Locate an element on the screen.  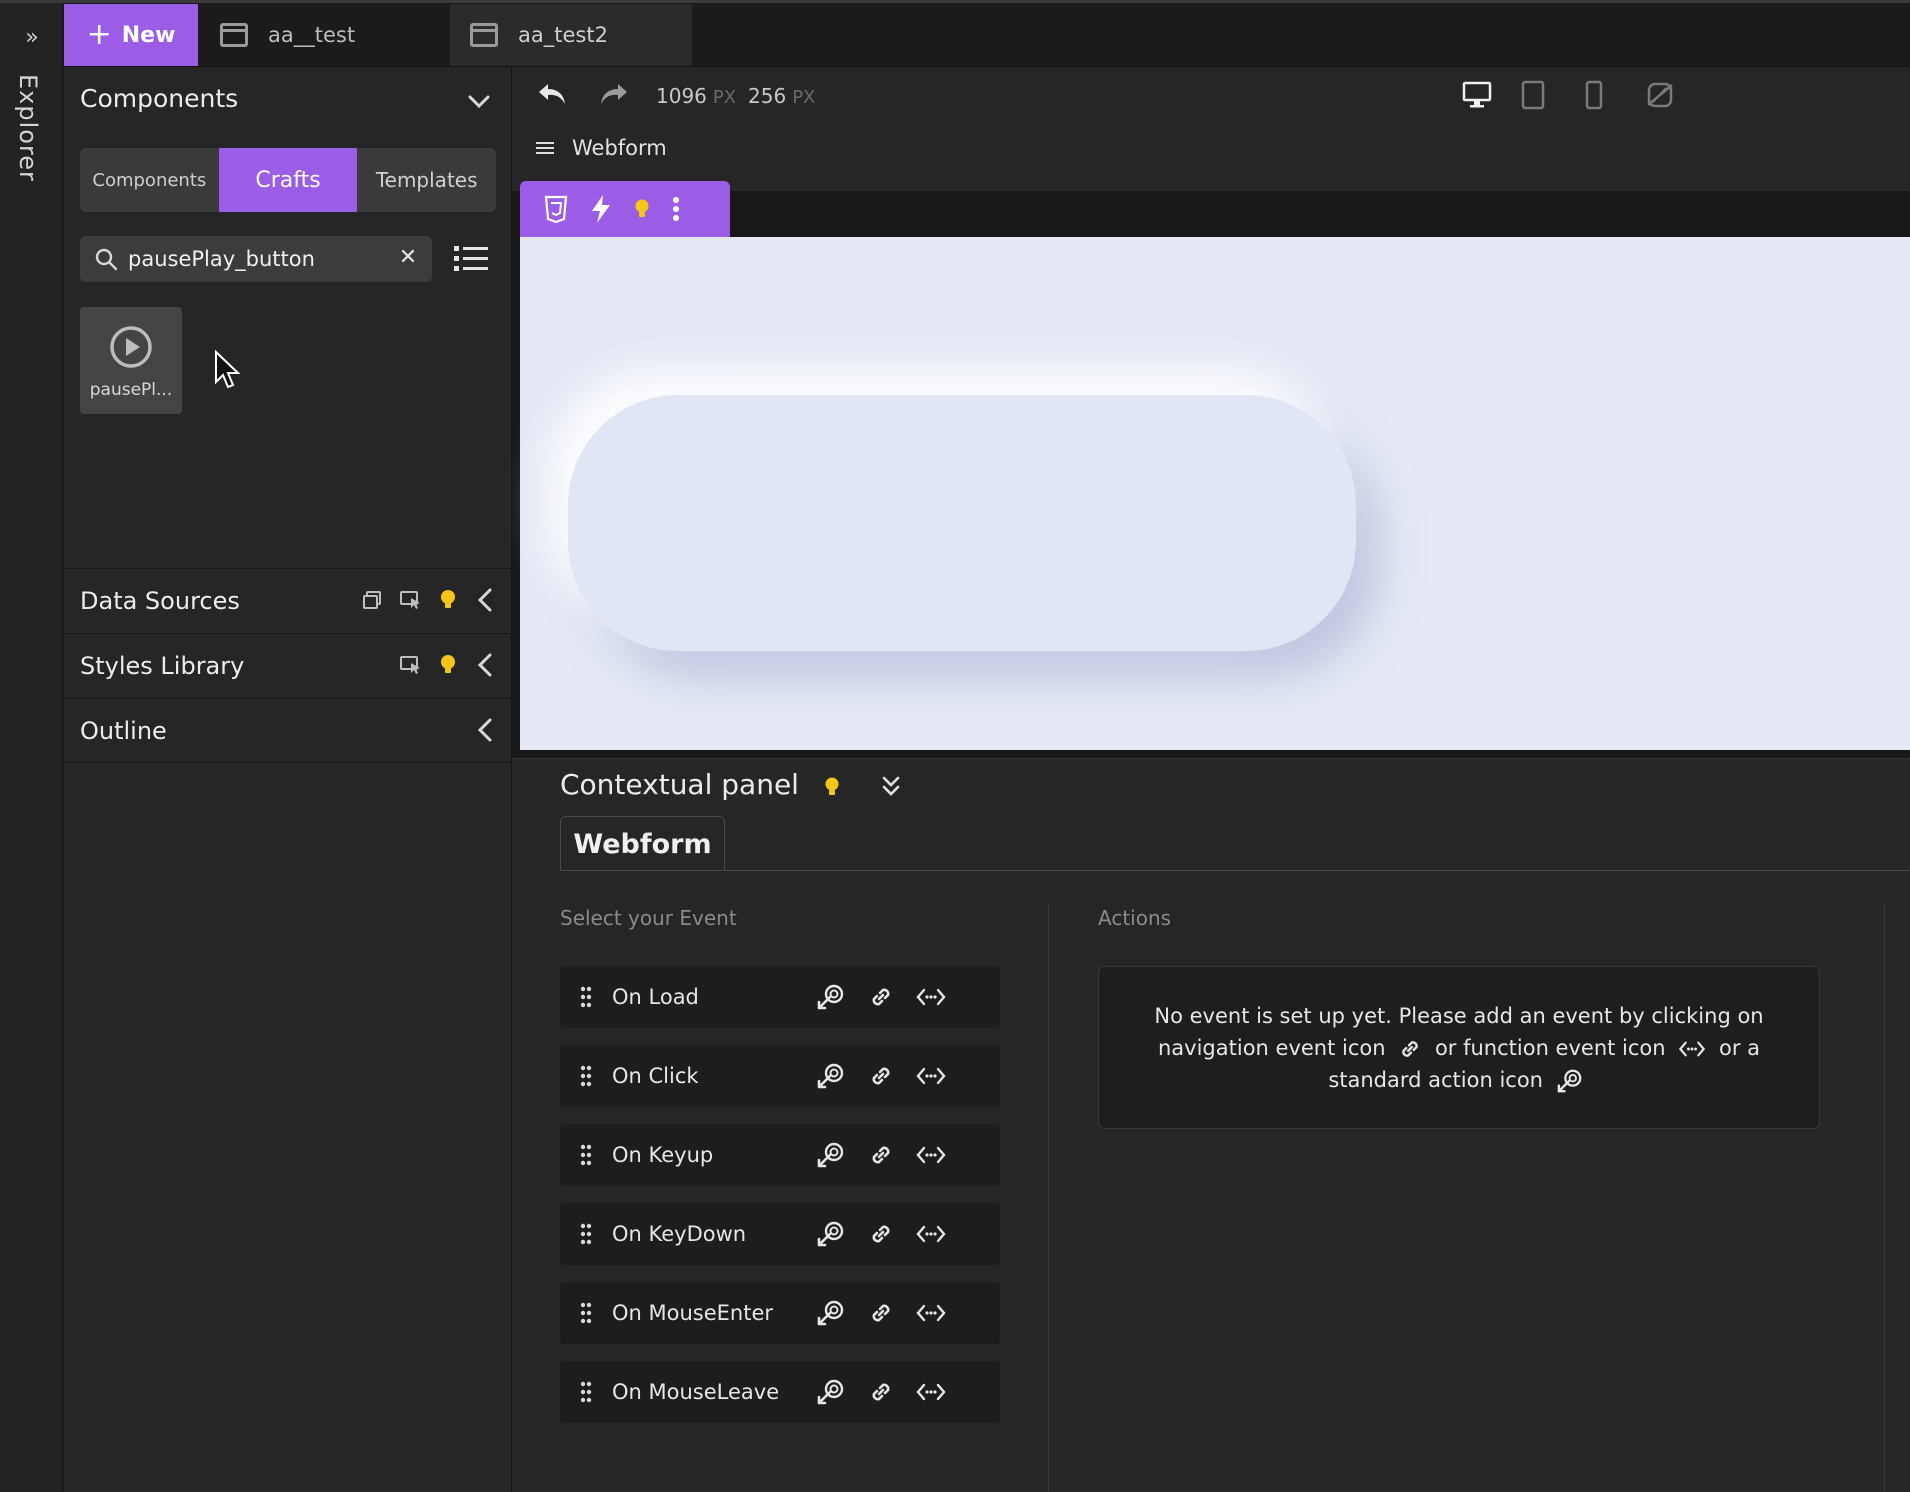
styles-library-title: Styles Library is located at coordinates (162, 666).